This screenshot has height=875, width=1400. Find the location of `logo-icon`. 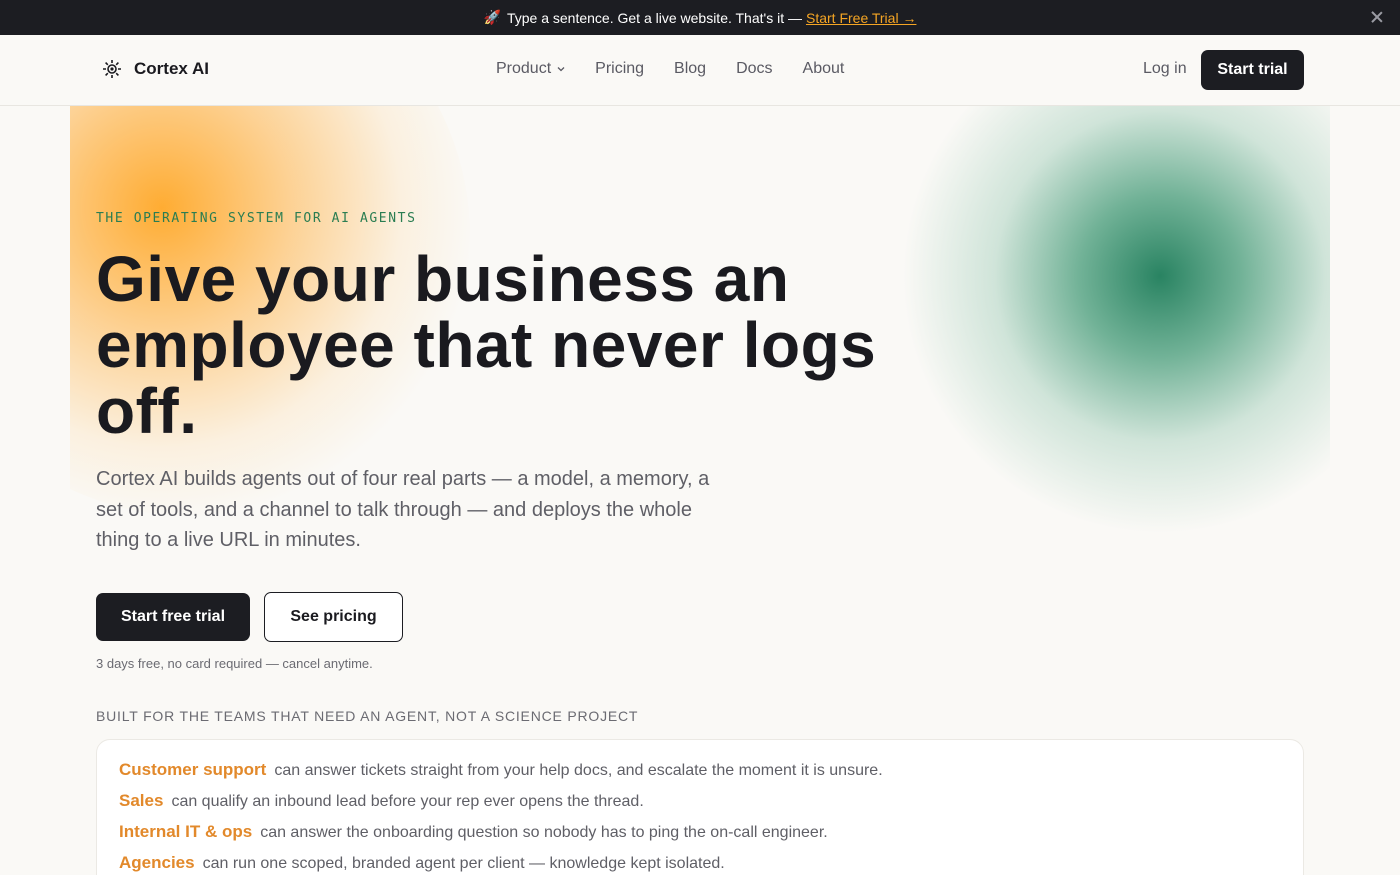

logo-icon is located at coordinates (112, 69).